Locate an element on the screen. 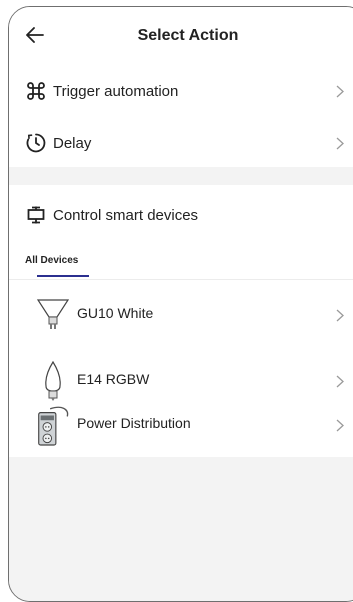 This screenshot has width=353, height=602. tab-active-indicator is located at coordinates (63, 276).